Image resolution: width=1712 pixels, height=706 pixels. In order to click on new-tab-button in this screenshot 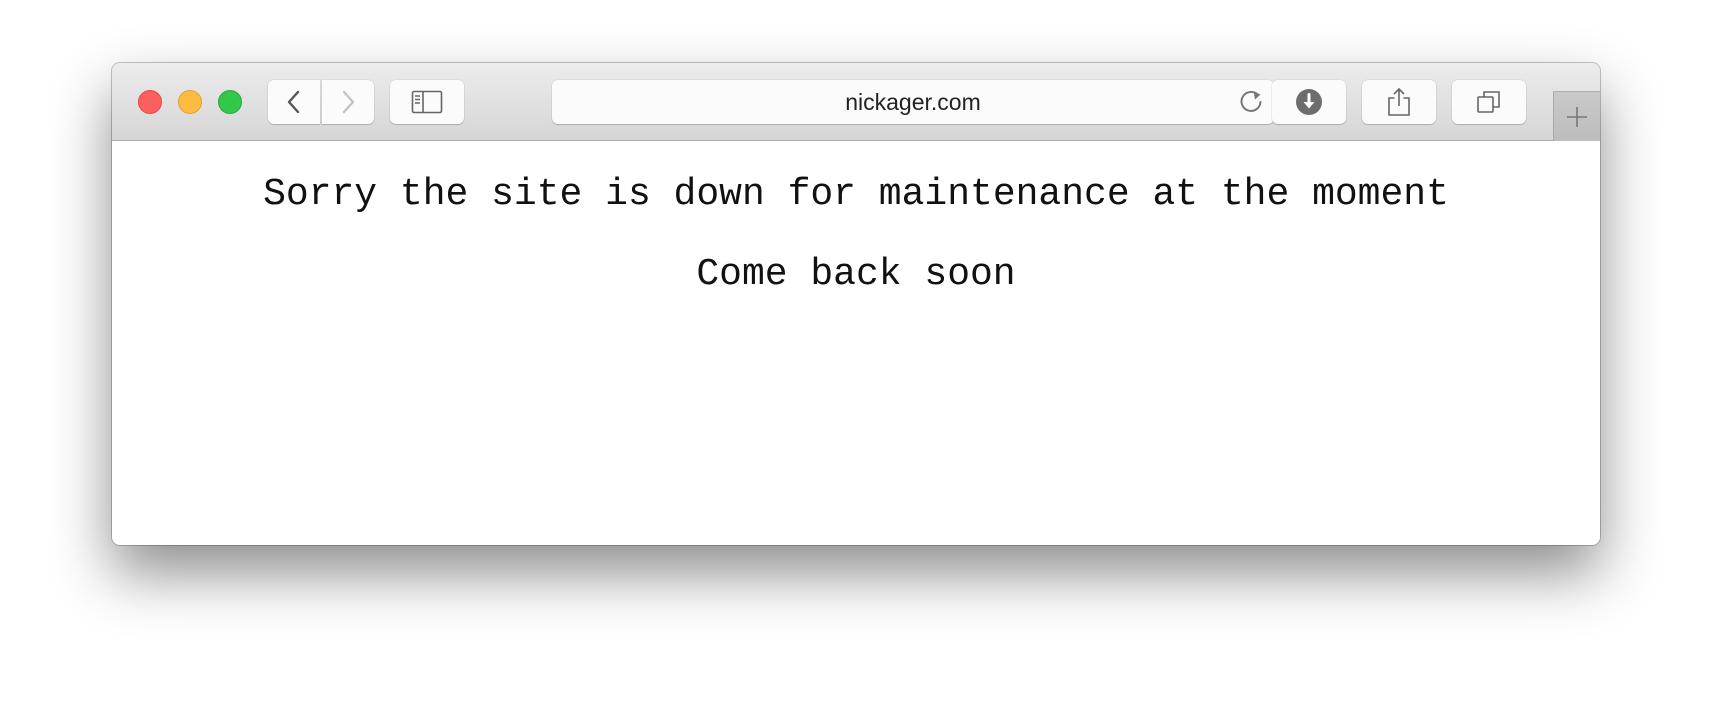, I will do `click(1576, 116)`.